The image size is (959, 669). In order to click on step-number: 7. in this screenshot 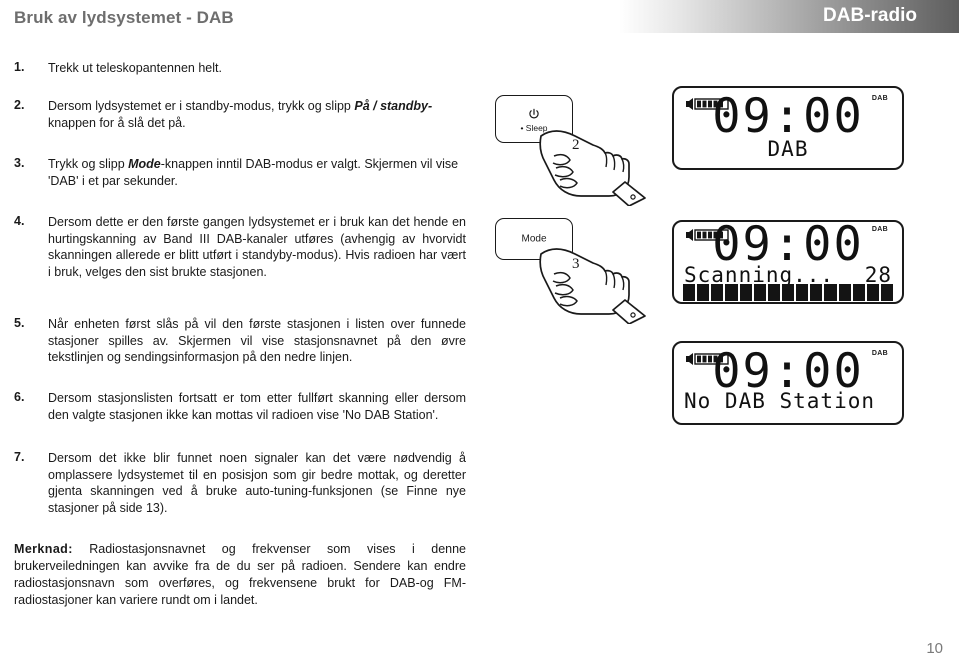, I will do `click(19, 457)`.